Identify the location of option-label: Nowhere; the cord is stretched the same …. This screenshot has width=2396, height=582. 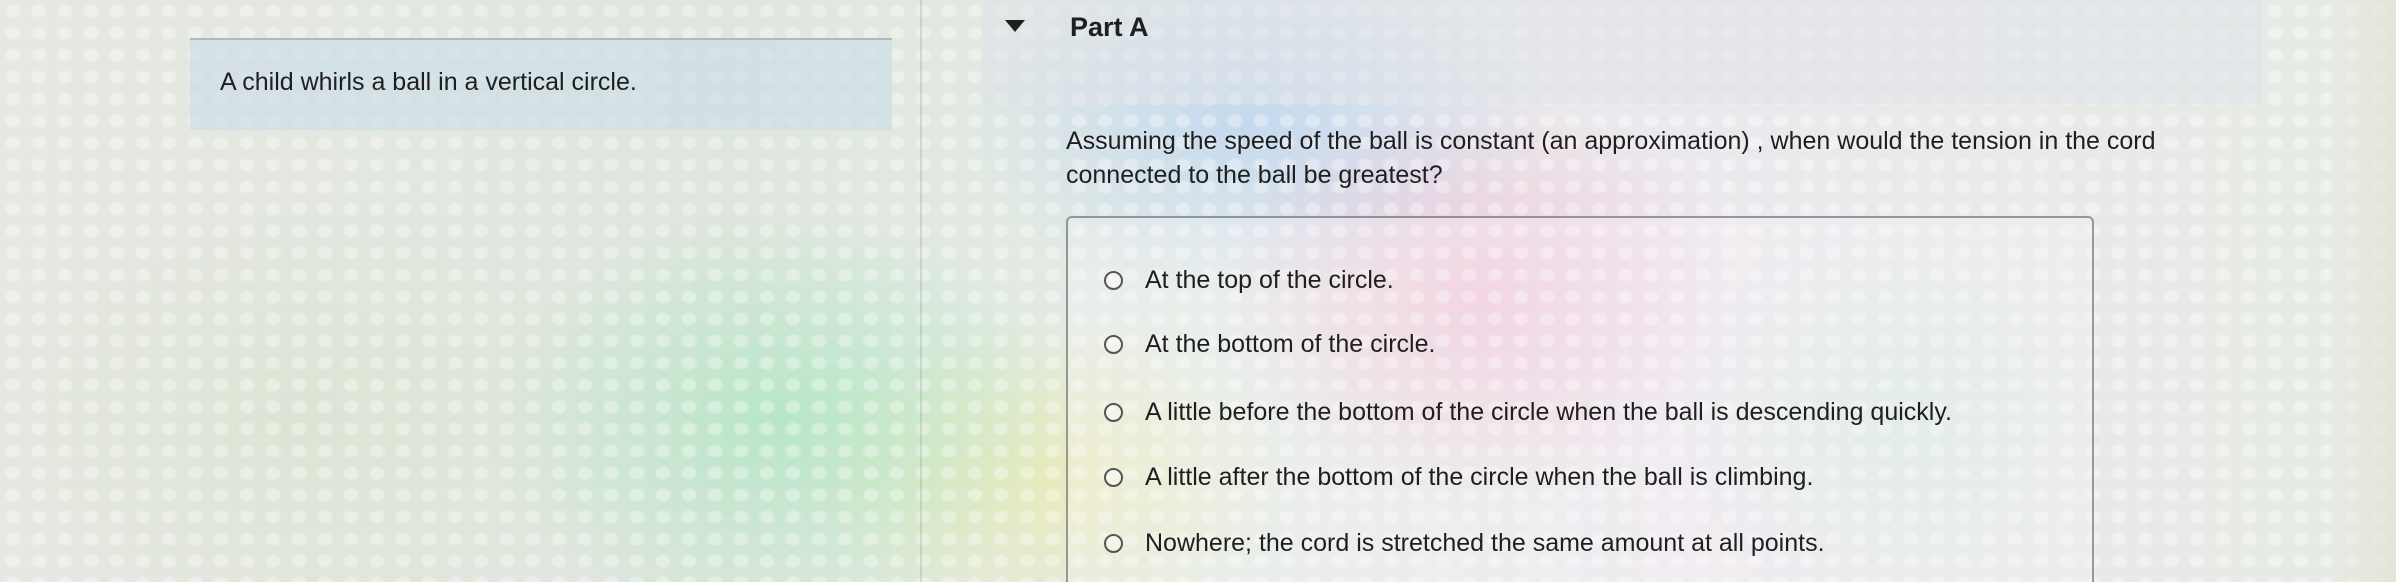
(1485, 543).